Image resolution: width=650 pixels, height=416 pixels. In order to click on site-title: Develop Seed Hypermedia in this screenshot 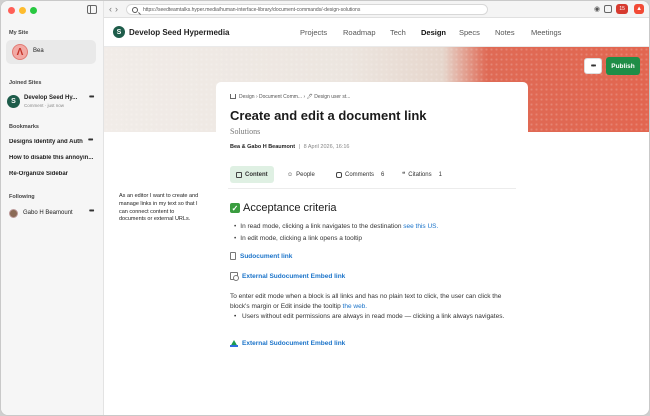, I will do `click(179, 32)`.